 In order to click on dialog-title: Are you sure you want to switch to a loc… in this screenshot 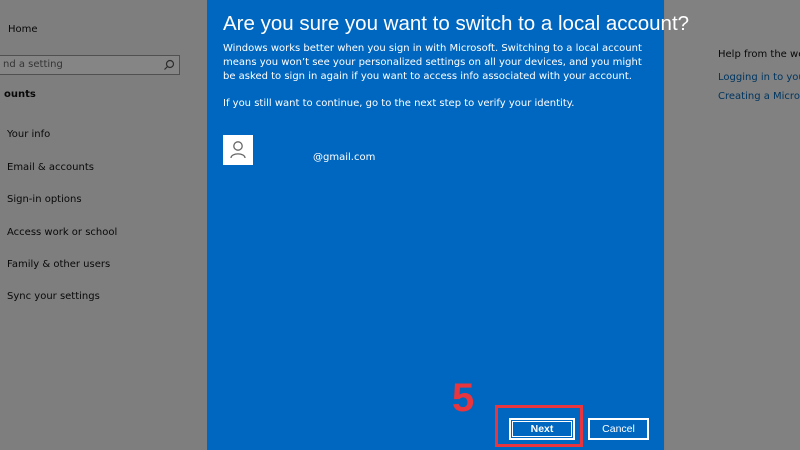, I will do `click(456, 23)`.